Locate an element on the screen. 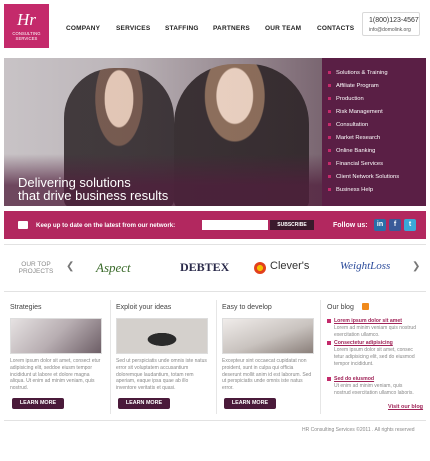 The width and height of the screenshot is (430, 461). mail-icon is located at coordinates (23, 225).